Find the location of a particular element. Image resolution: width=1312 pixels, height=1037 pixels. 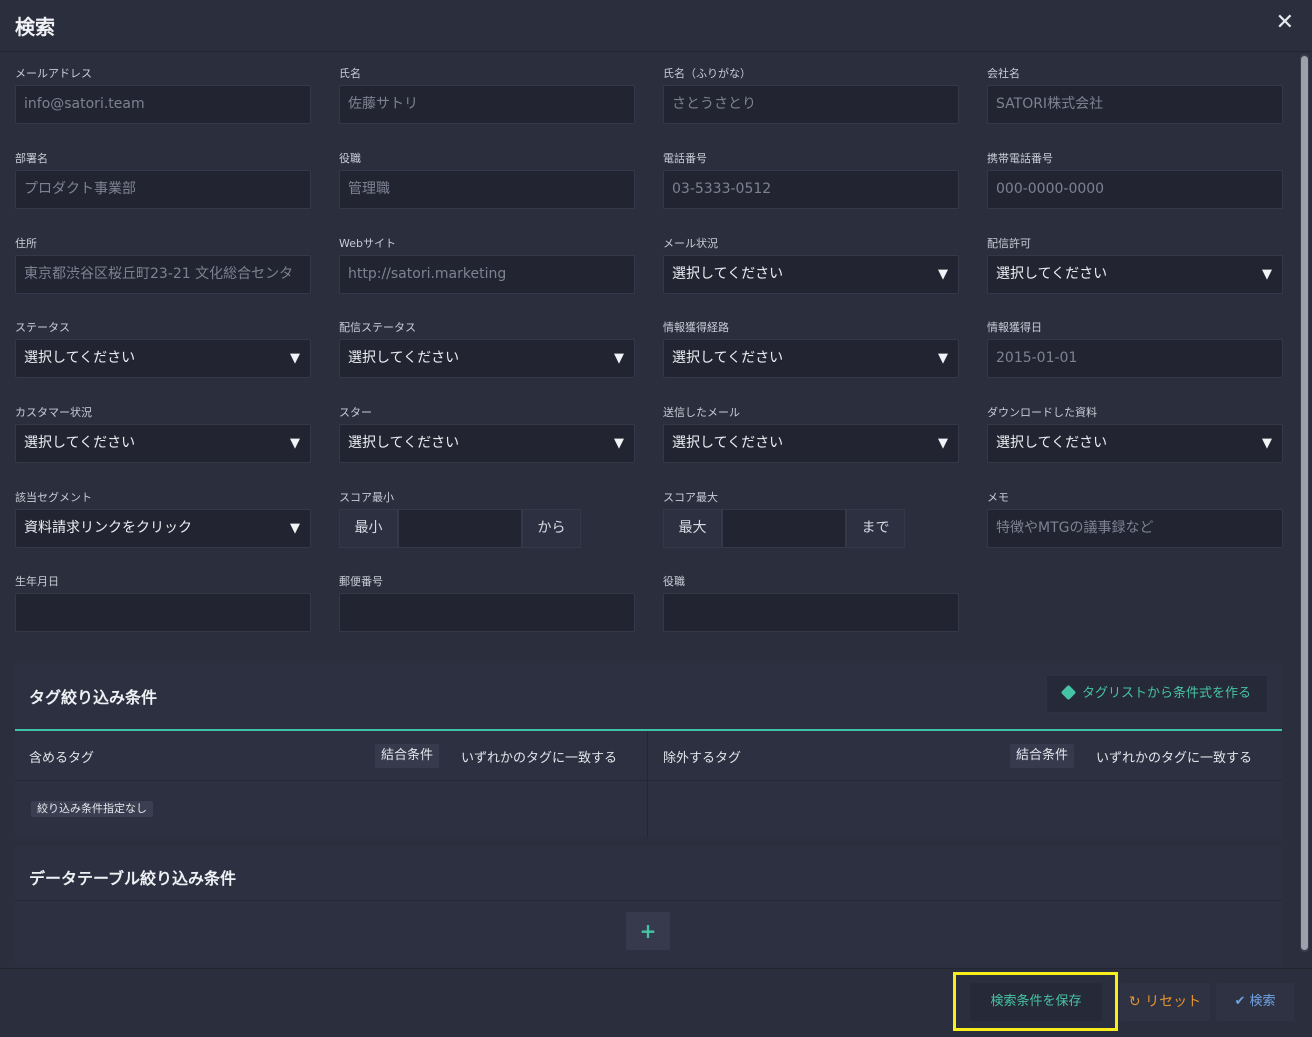

status-select: 選択してください ▼ is located at coordinates (163, 358).